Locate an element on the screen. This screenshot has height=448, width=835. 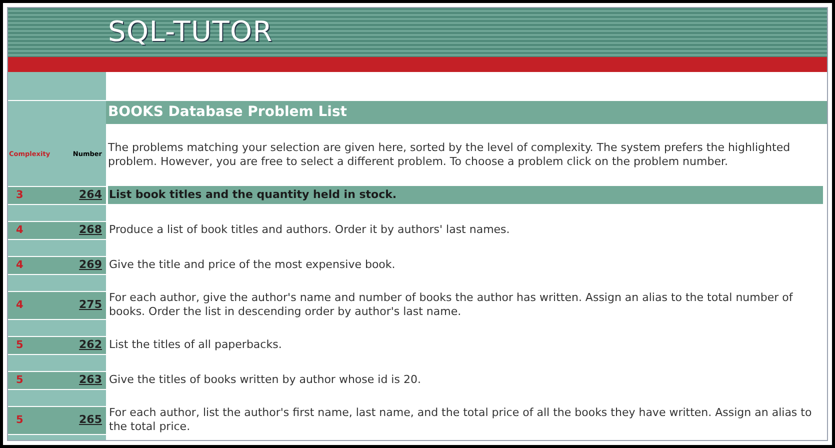
problem-description: Produce a list of book titles and authors. Order it by authors' last names. is located at coordinates (309, 230).